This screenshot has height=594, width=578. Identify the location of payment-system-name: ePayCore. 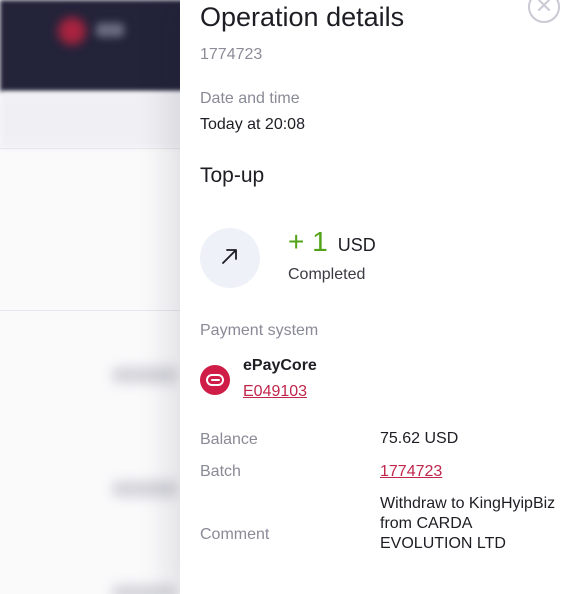
(280, 365).